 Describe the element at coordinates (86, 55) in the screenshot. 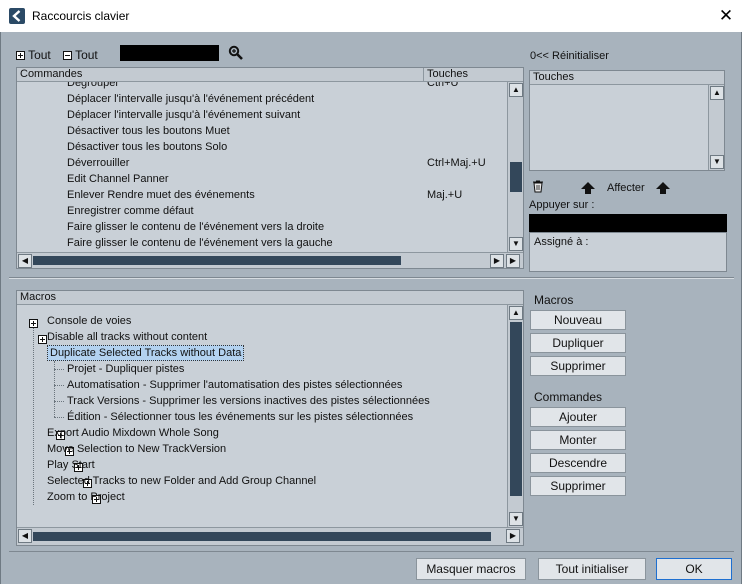

I see `collapse-all-label: Tout` at that location.